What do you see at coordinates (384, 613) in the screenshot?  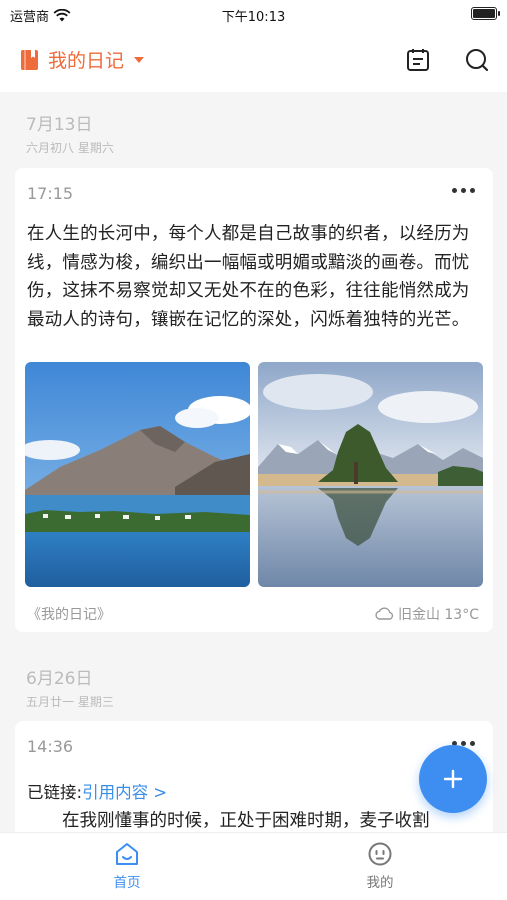 I see `cloud-icon` at bounding box center [384, 613].